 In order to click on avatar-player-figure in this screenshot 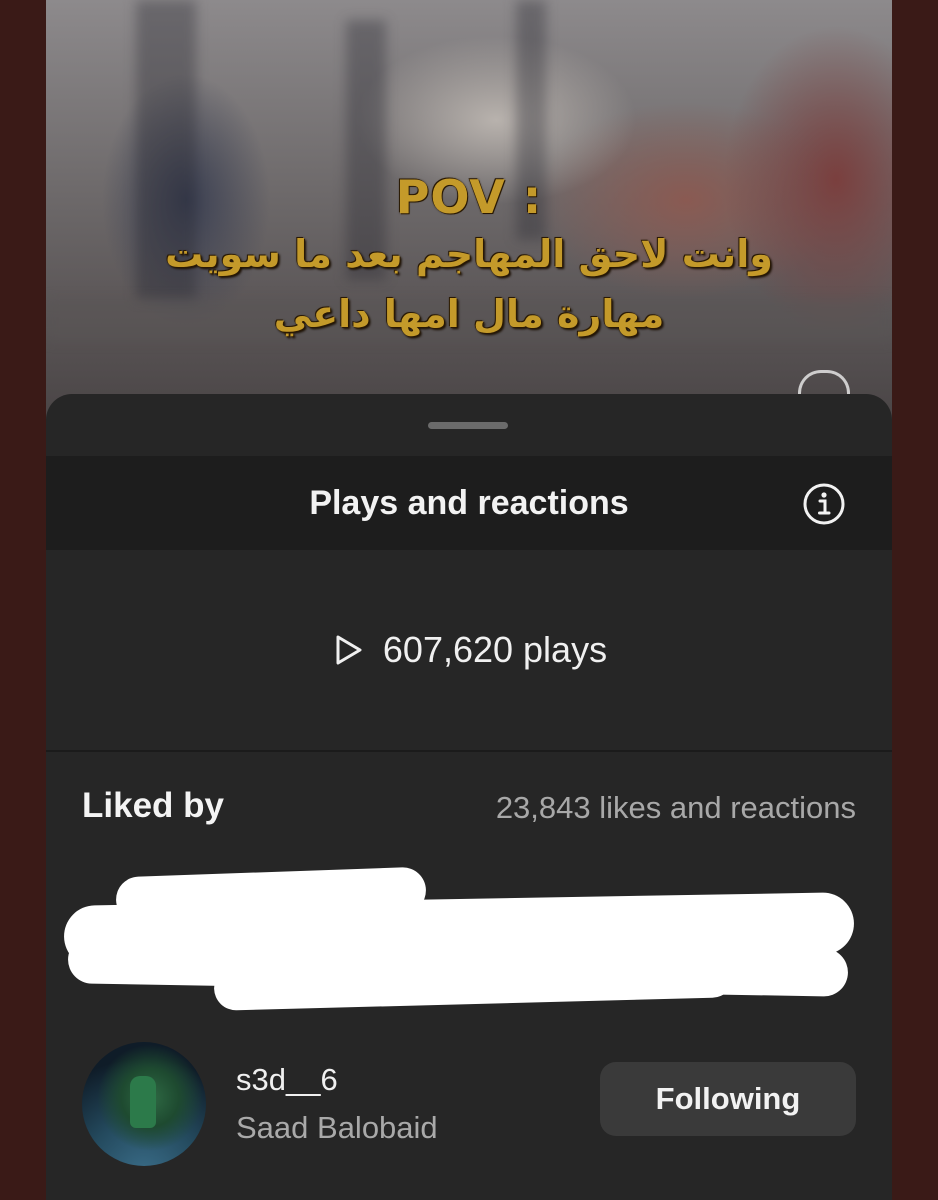, I will do `click(143, 1102)`.